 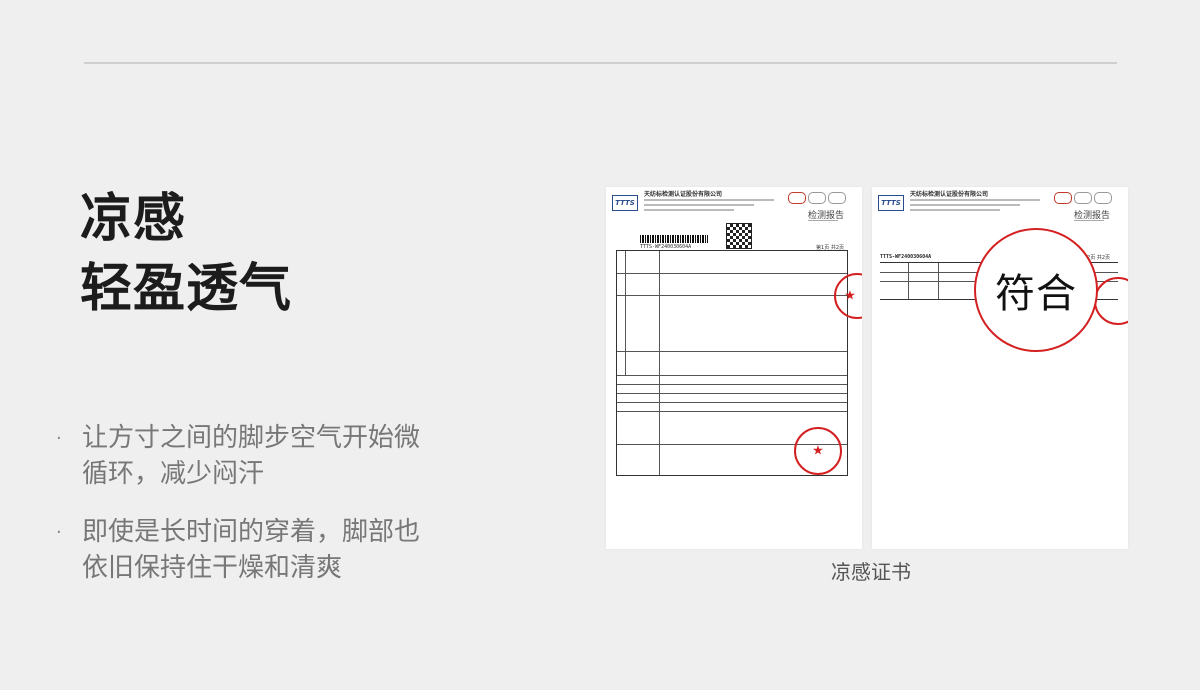 What do you see at coordinates (674, 239) in the screenshot?
I see `barcode-icon` at bounding box center [674, 239].